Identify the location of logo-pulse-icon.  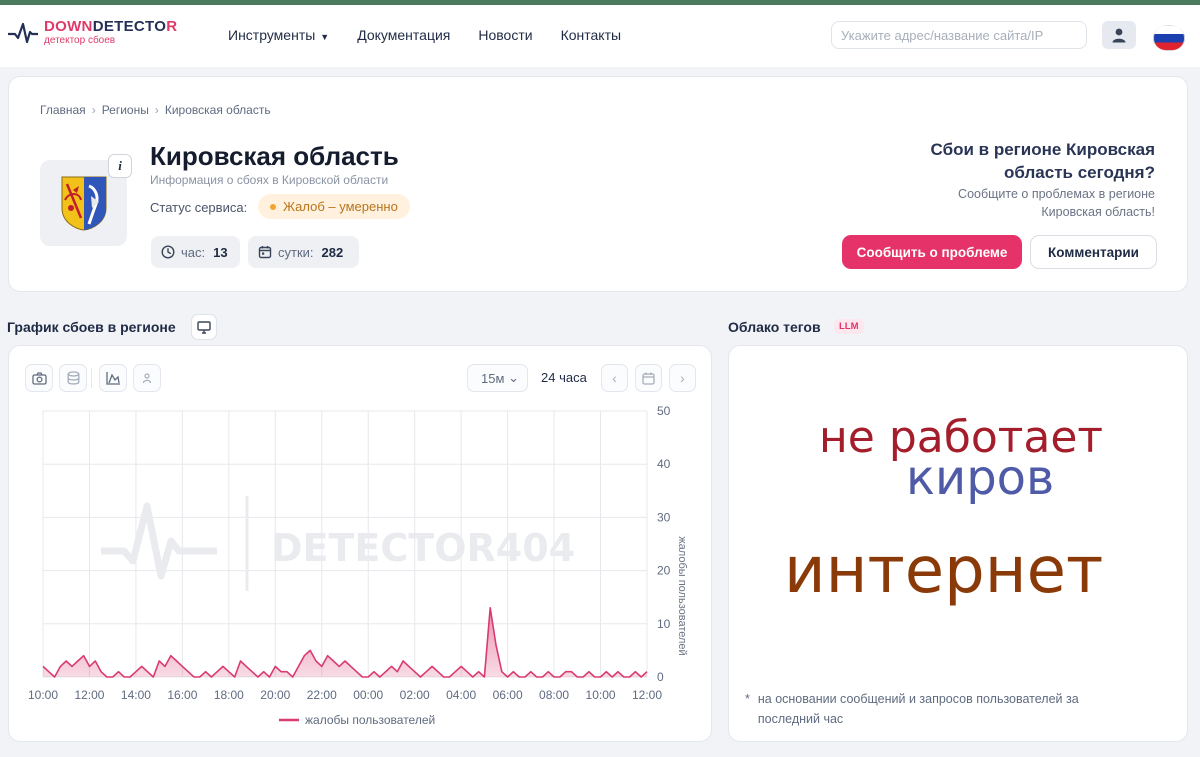
(23, 32).